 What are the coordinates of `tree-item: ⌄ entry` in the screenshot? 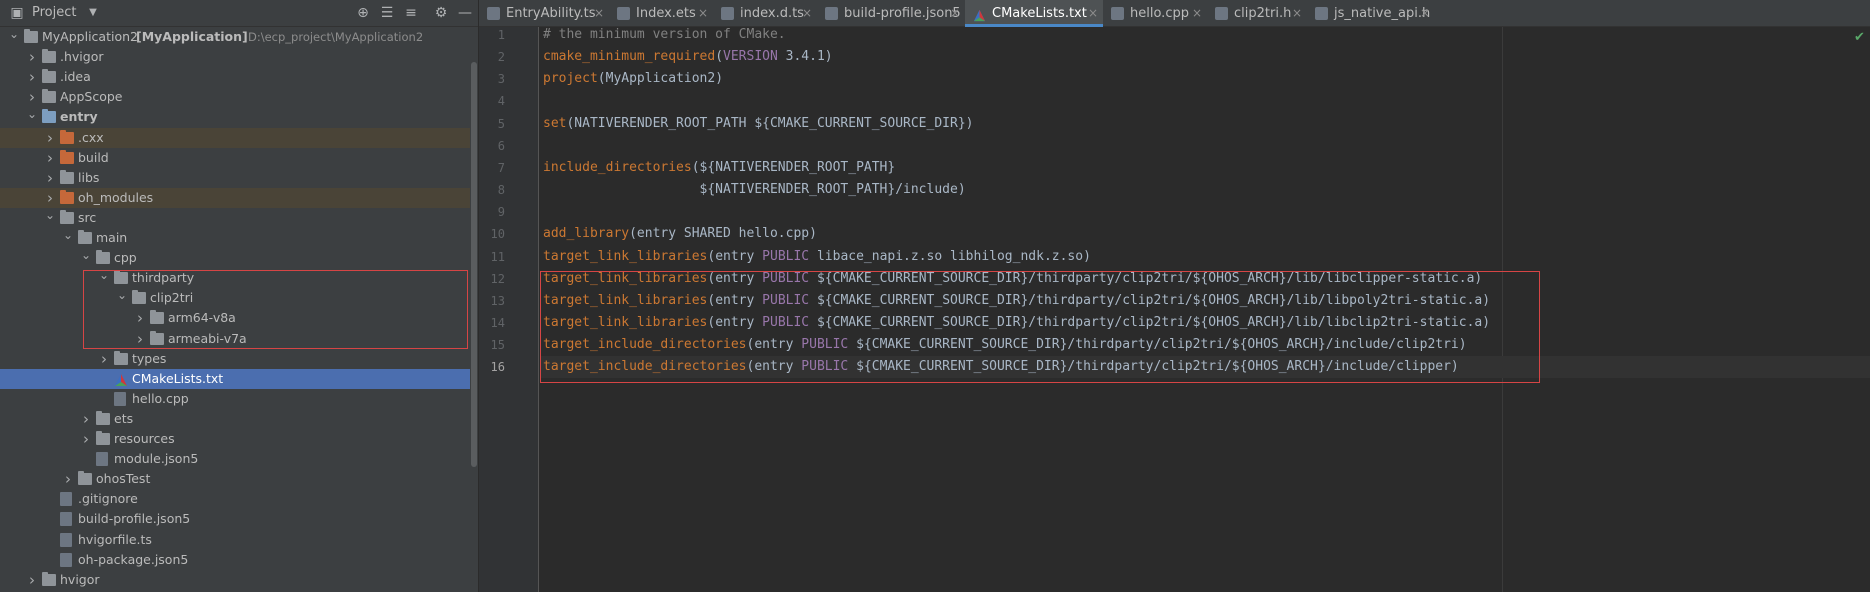 It's located at (235, 117).